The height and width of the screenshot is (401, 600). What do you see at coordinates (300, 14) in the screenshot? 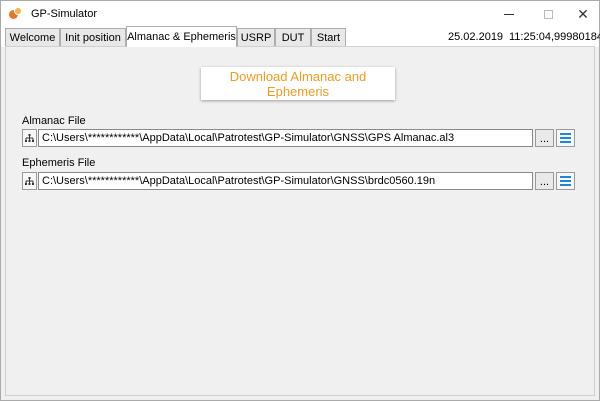
I see `title-bar: GP-Simulator ✕` at bounding box center [300, 14].